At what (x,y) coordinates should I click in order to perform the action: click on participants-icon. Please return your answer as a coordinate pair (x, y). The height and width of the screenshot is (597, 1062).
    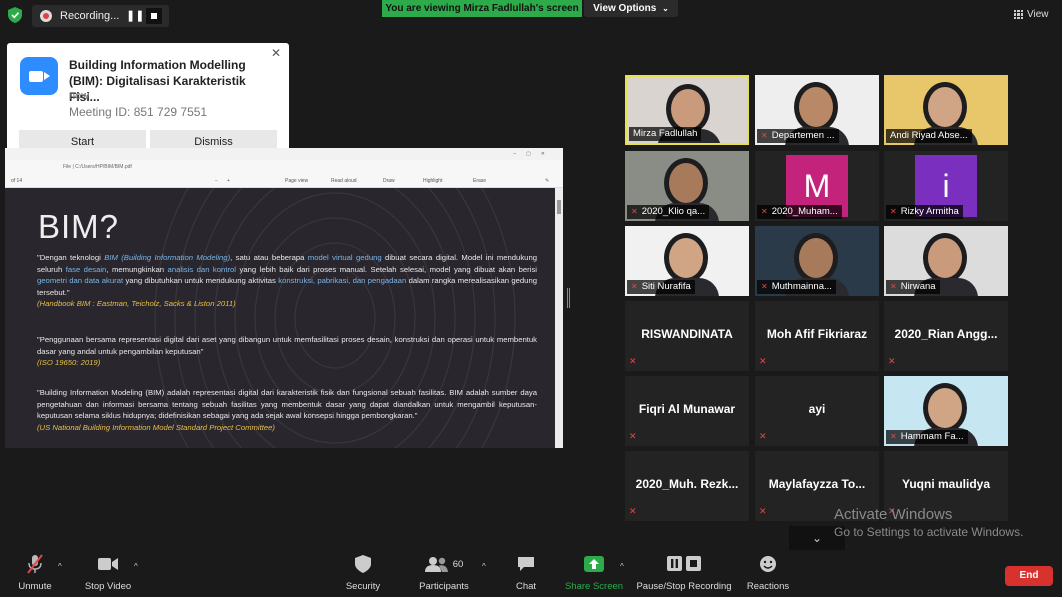
    Looking at the image, I should click on (436, 564).